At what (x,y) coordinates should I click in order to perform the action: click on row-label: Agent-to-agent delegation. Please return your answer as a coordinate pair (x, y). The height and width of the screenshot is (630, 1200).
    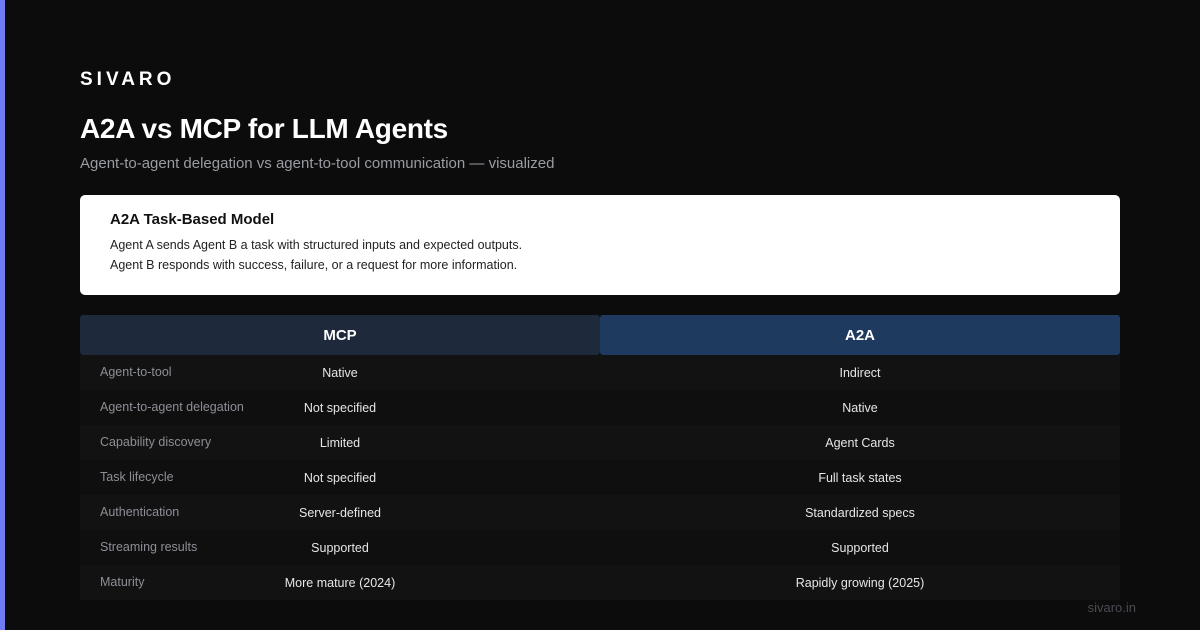
    Looking at the image, I should click on (172, 407).